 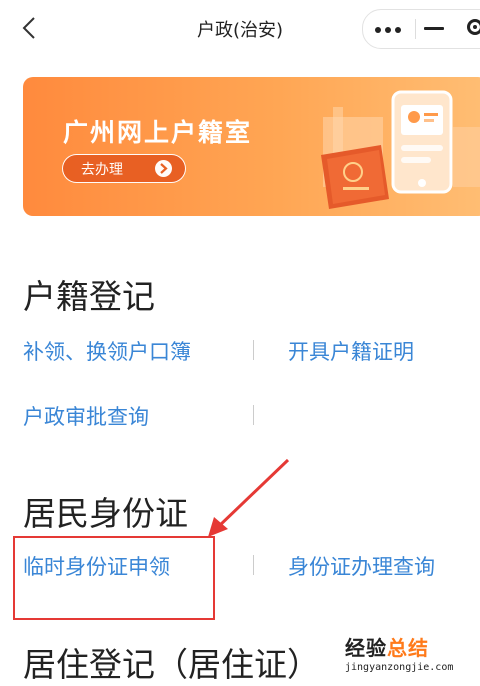 I want to click on link-approval-query: 户政审批查询, so click(x=86, y=416).